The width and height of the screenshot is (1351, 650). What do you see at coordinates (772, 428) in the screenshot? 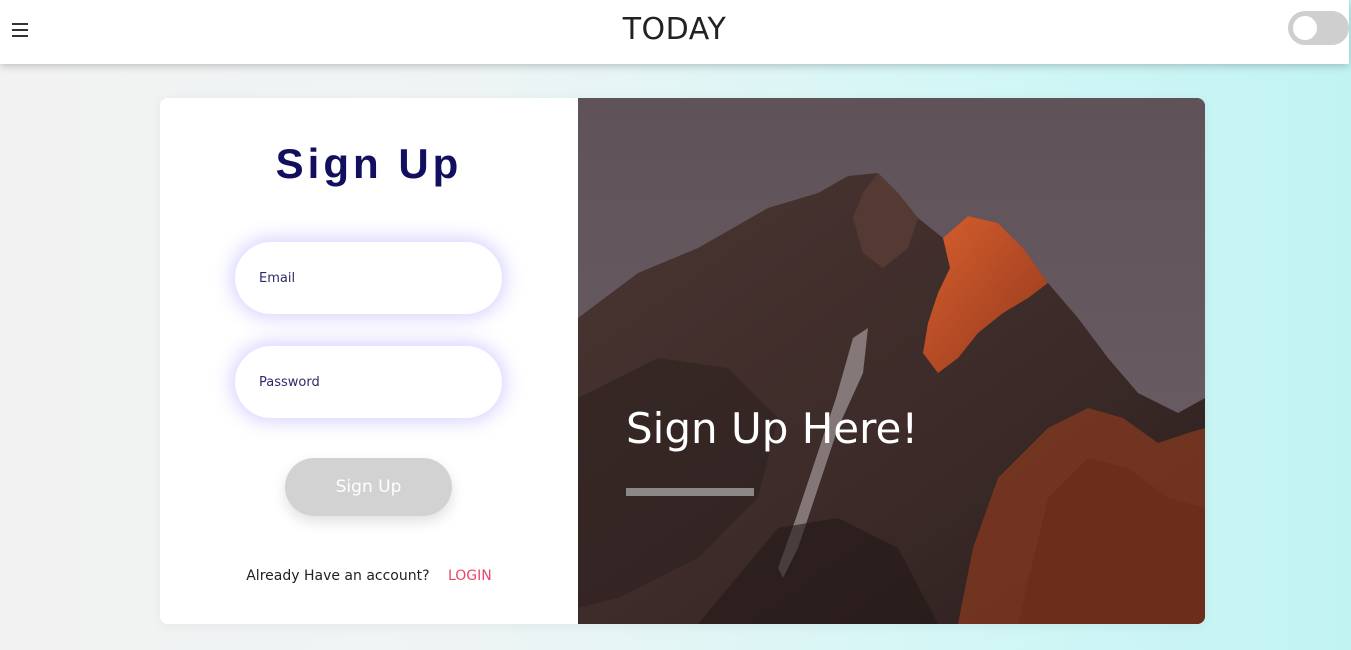
I see `hero-heading: Sign Up Here!` at bounding box center [772, 428].